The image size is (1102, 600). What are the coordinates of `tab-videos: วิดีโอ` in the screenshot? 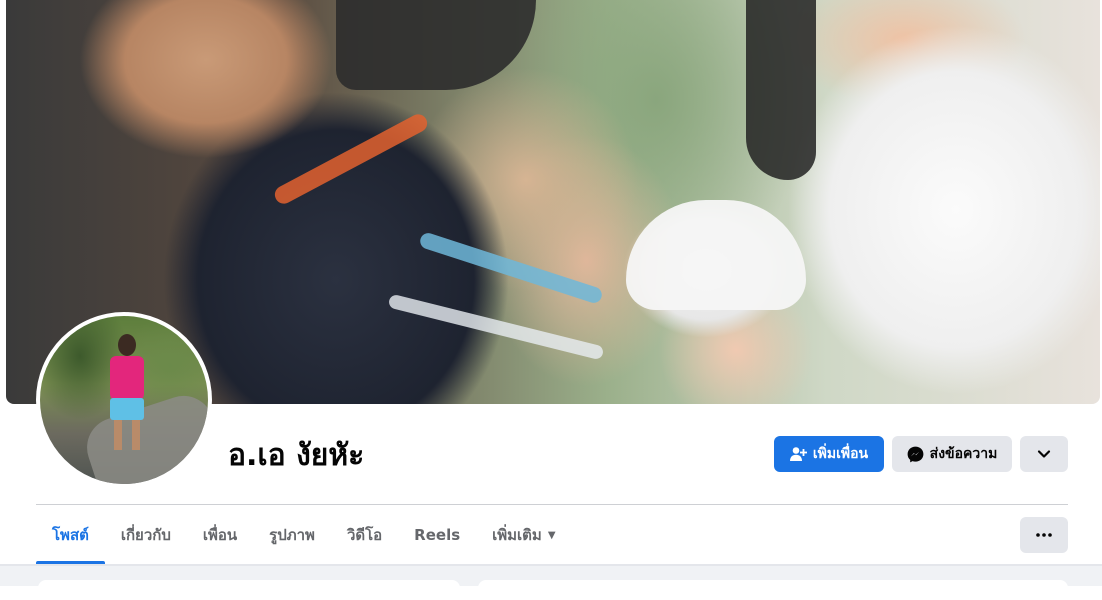 It's located at (364, 535).